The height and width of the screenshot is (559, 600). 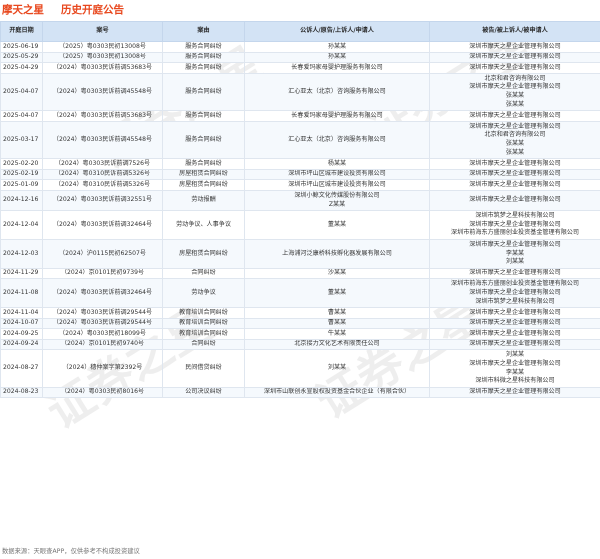 I want to click on case-number: （2024）粤0303民诉前调53683号, so click(x=102, y=68).